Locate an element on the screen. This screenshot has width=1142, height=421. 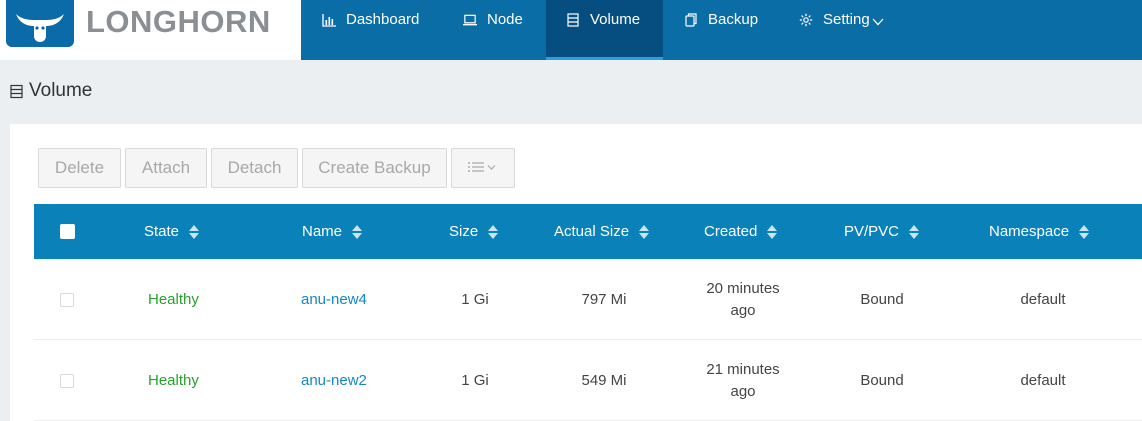
column-header-name: Name is located at coordinates (332, 231).